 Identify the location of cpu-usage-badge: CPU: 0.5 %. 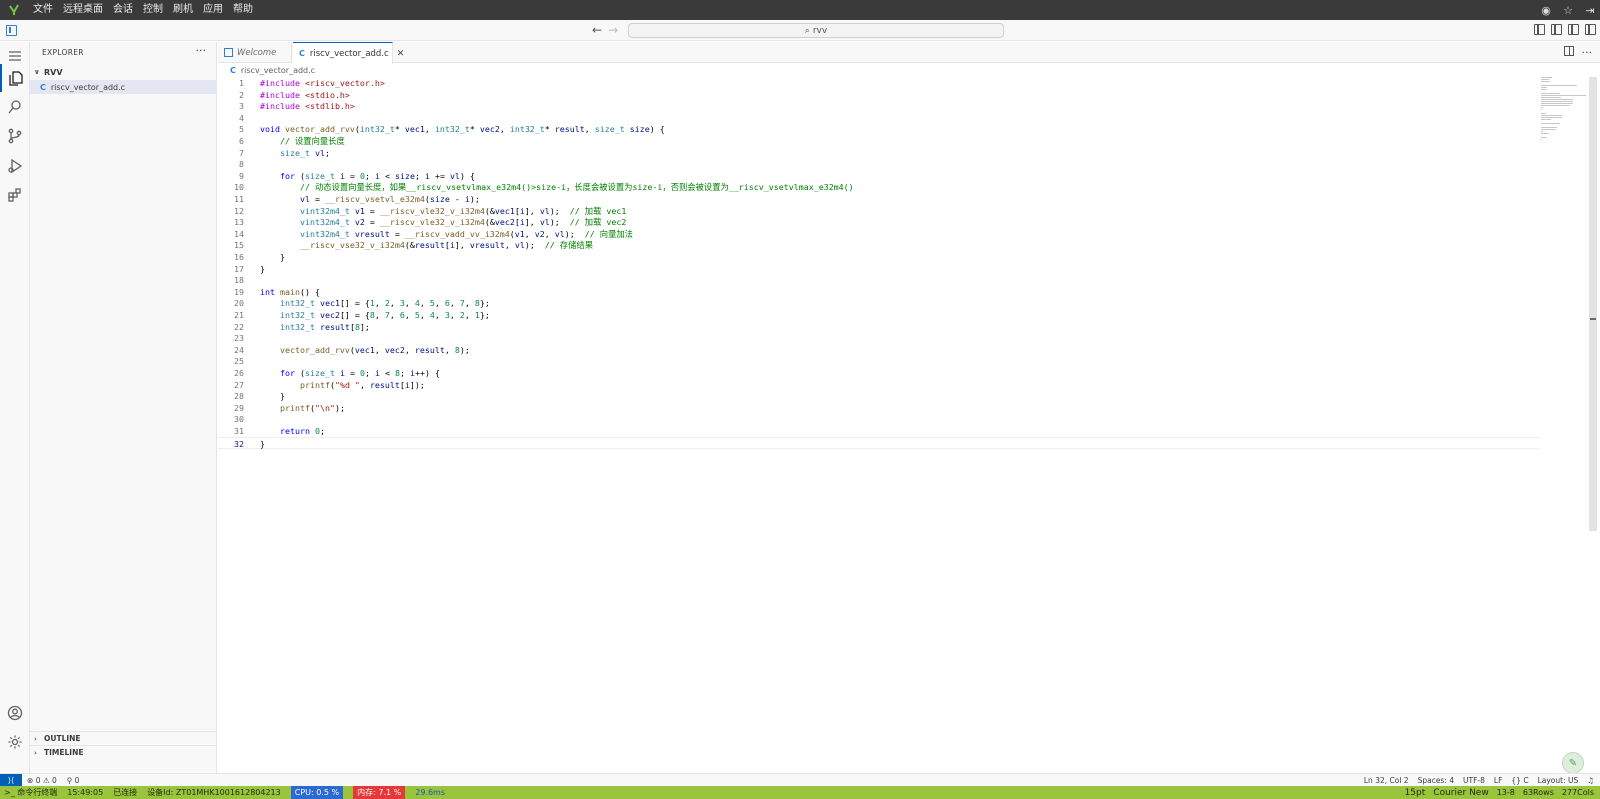
(317, 792).